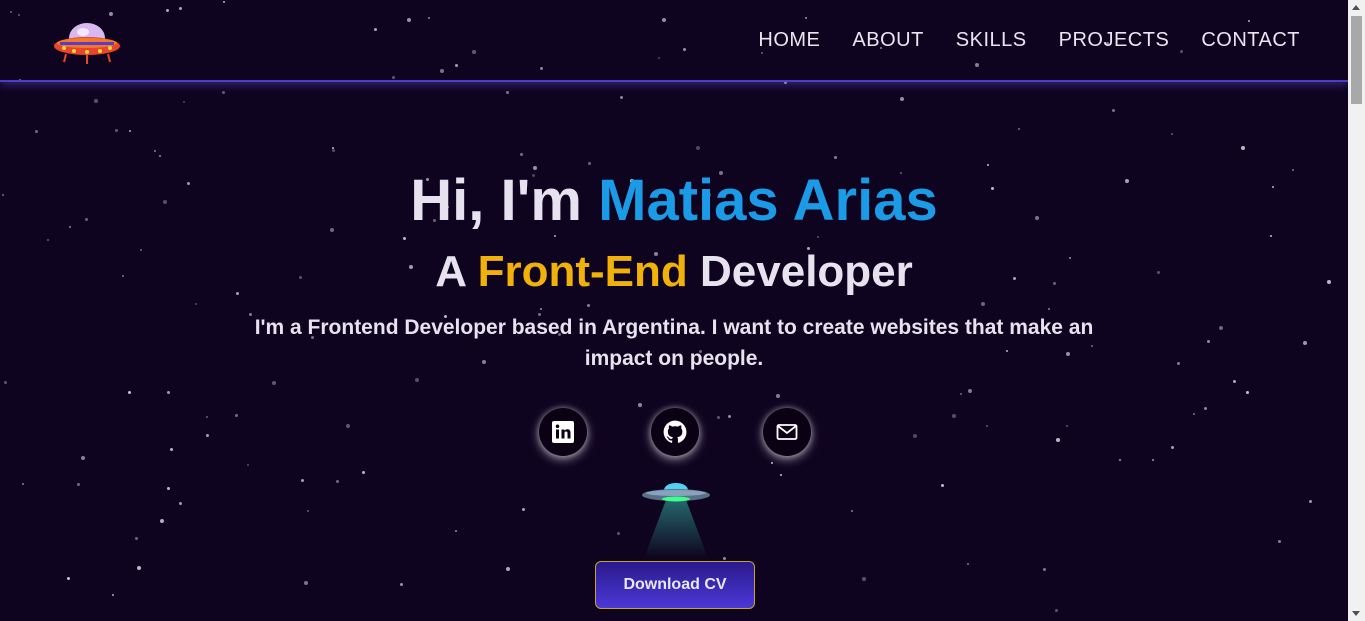 This screenshot has width=1365, height=621. I want to click on linkedin-link, so click(563, 432).